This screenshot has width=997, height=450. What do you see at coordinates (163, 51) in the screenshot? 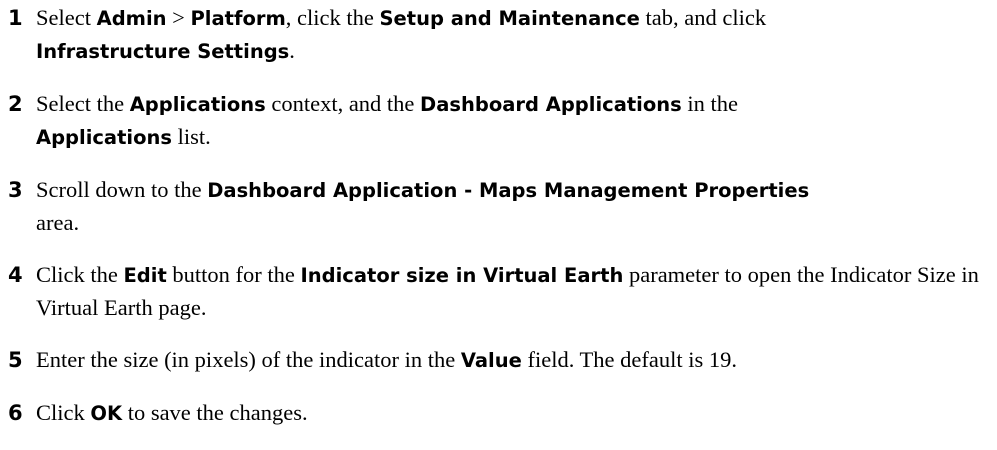
I see `ui-term: Infrastructure Settings` at bounding box center [163, 51].